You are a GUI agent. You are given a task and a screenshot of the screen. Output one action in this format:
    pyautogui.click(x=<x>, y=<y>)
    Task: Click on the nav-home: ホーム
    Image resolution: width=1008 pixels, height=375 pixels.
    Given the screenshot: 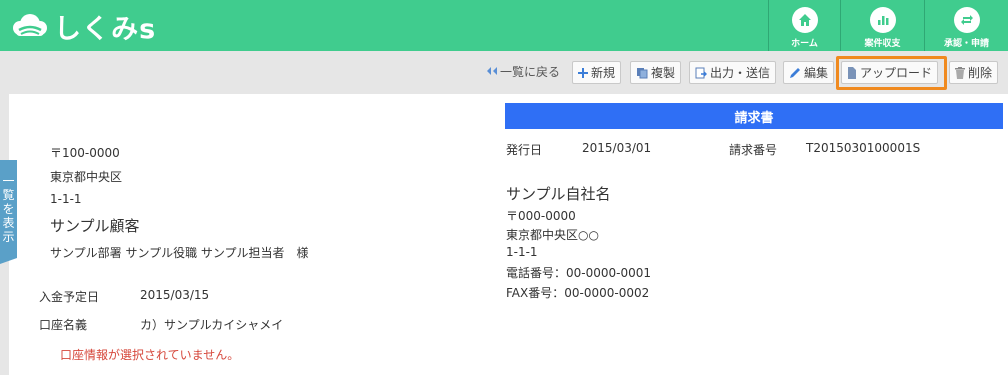 What is the action you would take?
    pyautogui.click(x=804, y=25)
    